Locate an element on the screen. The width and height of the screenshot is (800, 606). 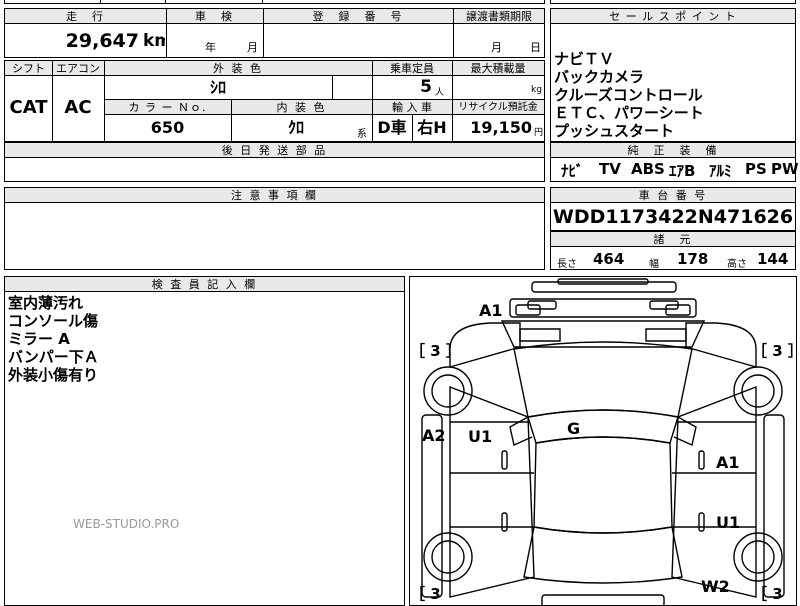
dimensions-header: 諸 元 is located at coordinates (673, 239).